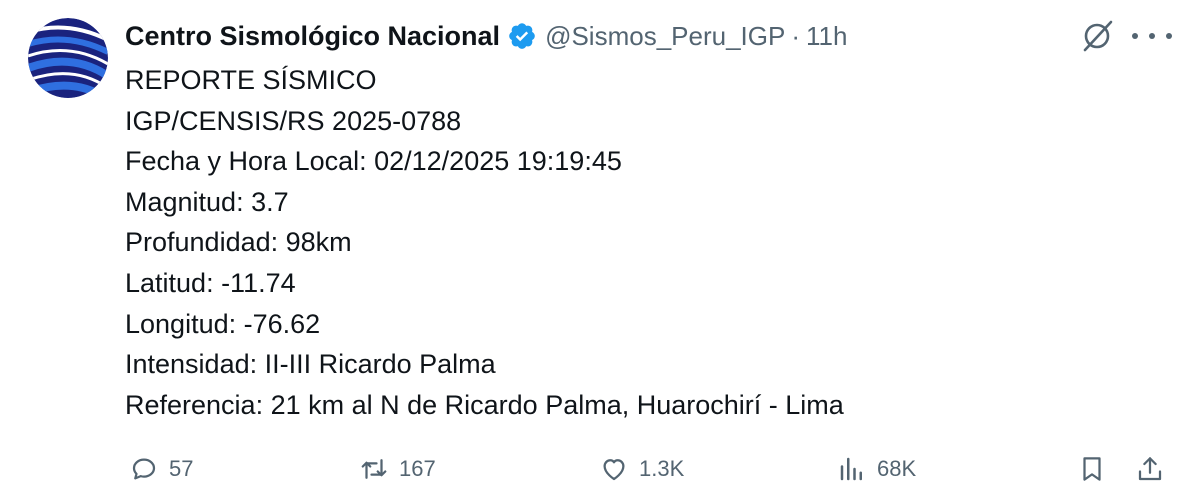 The image size is (1200, 504). I want to click on bookmark-button, so click(1092, 469).